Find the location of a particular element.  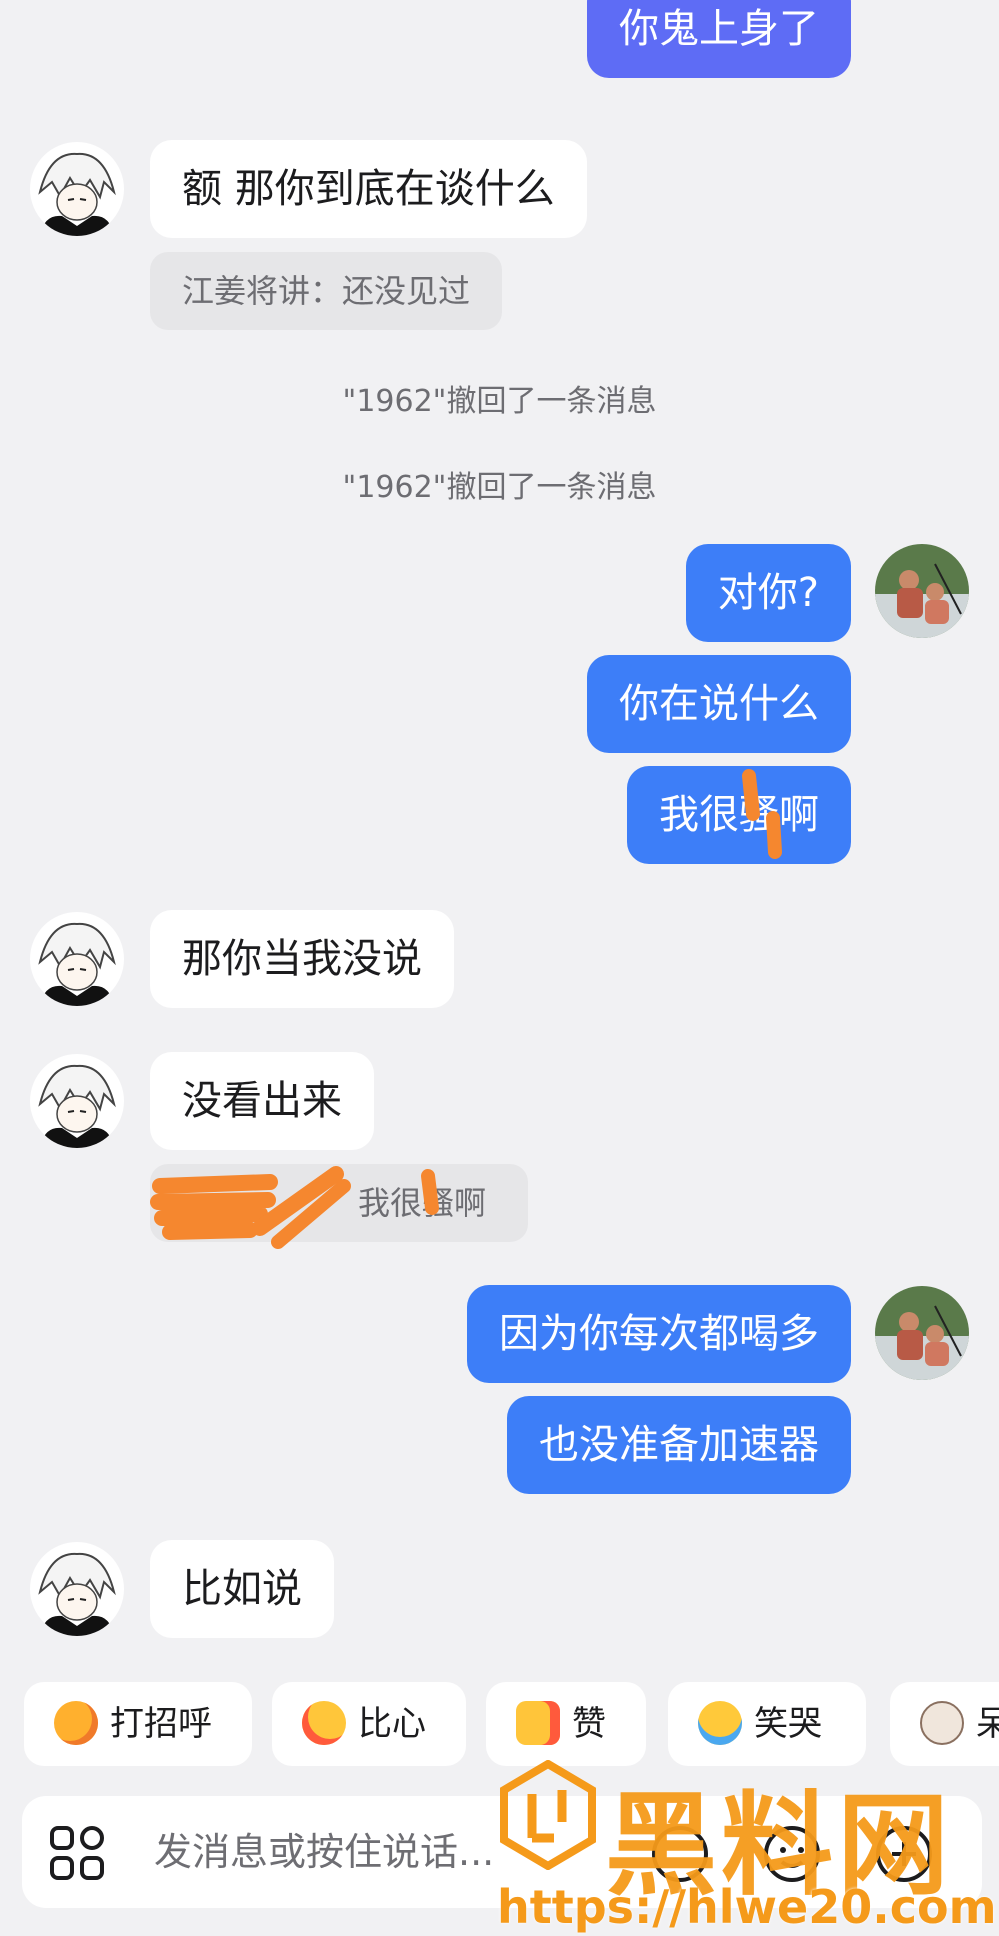

message-incoming: 比如说 is located at coordinates (242, 1589).